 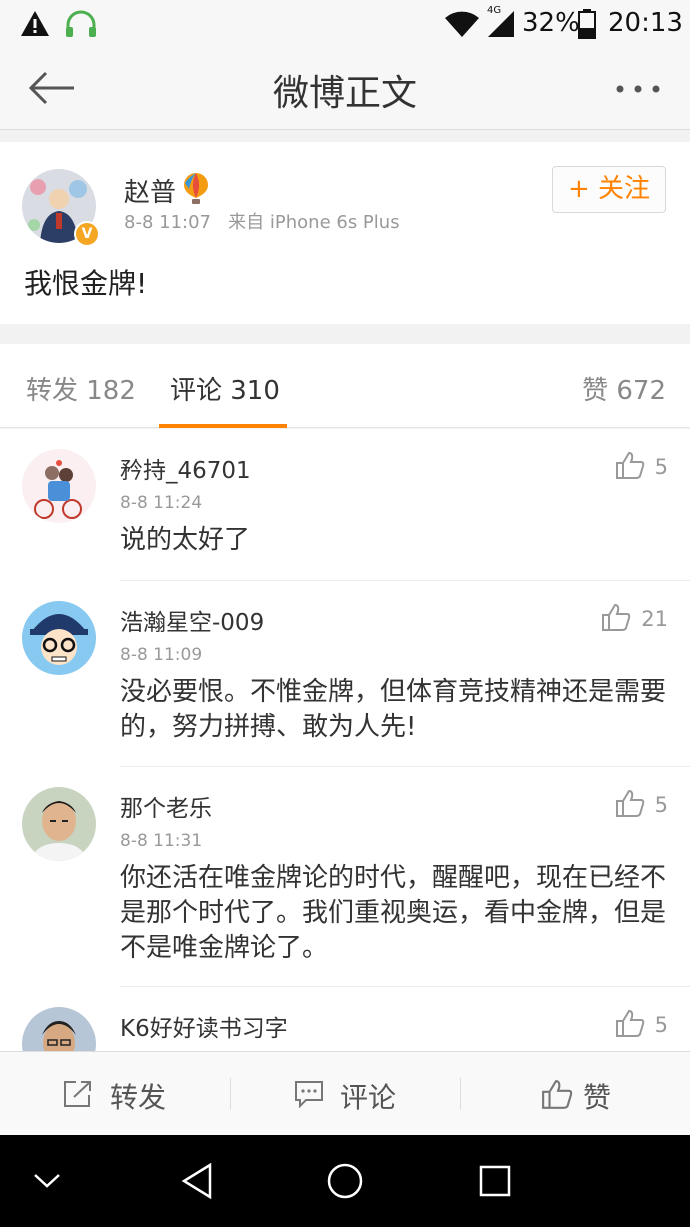 I want to click on post-meta: 8-8 11:07 来自 iPhone 6s Plus, so click(x=262, y=221).